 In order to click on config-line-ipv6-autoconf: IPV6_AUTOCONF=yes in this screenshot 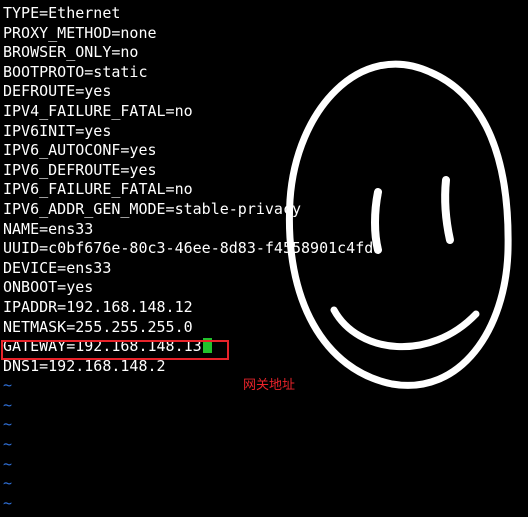, I will do `click(80, 150)`.